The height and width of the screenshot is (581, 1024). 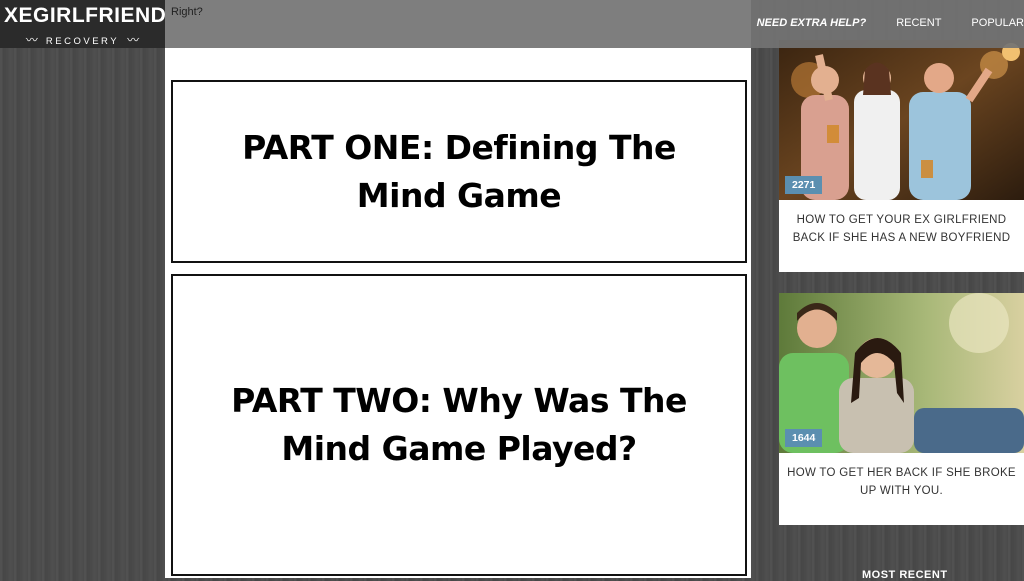 I want to click on nav-recent: RECENT, so click(x=918, y=23).